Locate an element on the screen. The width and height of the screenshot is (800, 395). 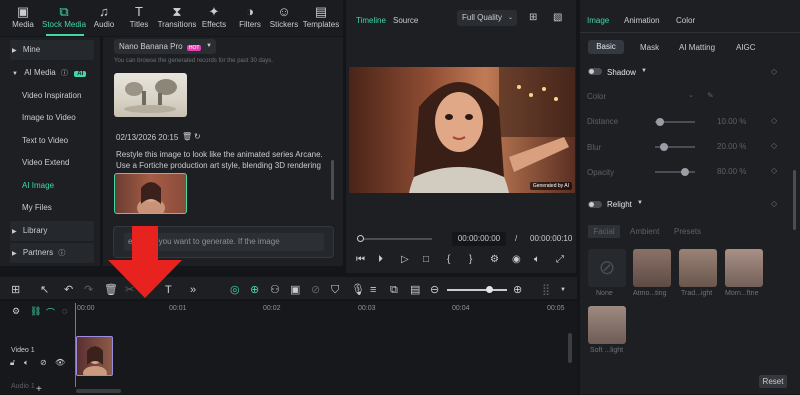
redo-icon: ↷ is located at coordinates (88, 290).